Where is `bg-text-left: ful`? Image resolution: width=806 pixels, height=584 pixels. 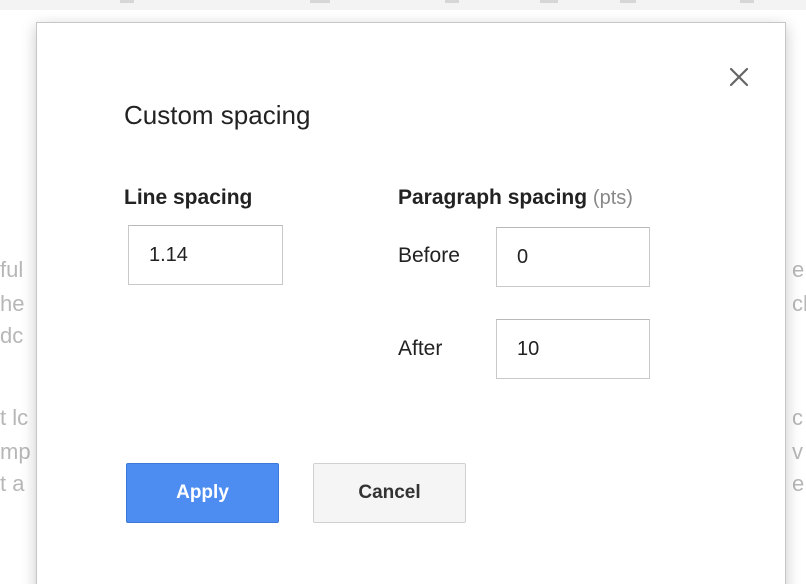 bg-text-left: ful is located at coordinates (12, 269).